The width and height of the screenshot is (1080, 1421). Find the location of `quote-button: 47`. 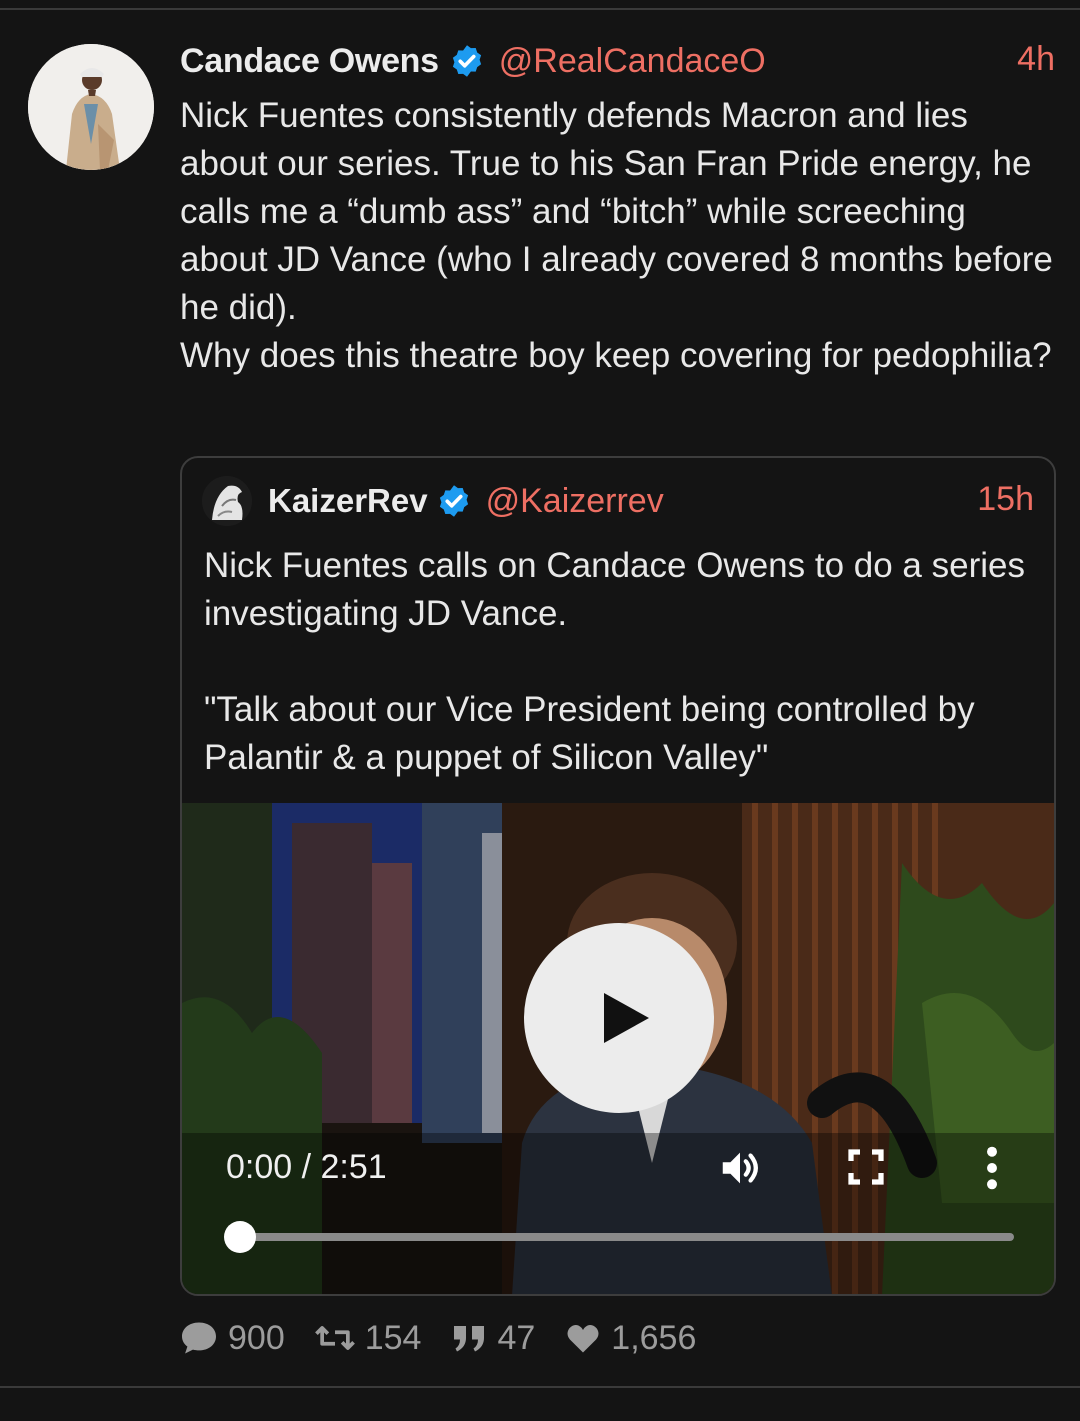

quote-button: 47 is located at coordinates (493, 1338).